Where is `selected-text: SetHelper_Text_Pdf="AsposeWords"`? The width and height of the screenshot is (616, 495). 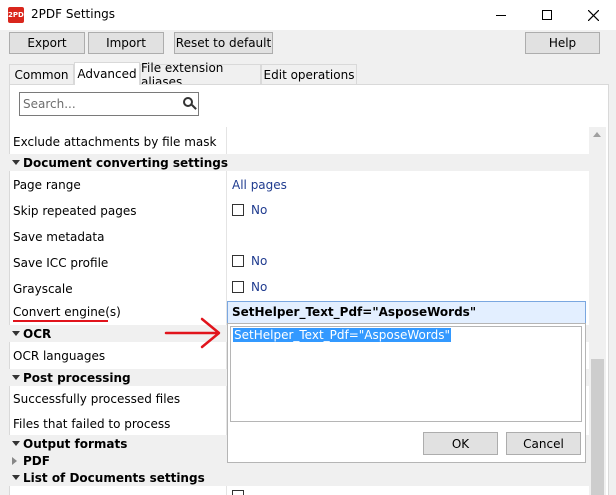 selected-text: SetHelper_Text_Pdf="AsposeWords" is located at coordinates (342, 335).